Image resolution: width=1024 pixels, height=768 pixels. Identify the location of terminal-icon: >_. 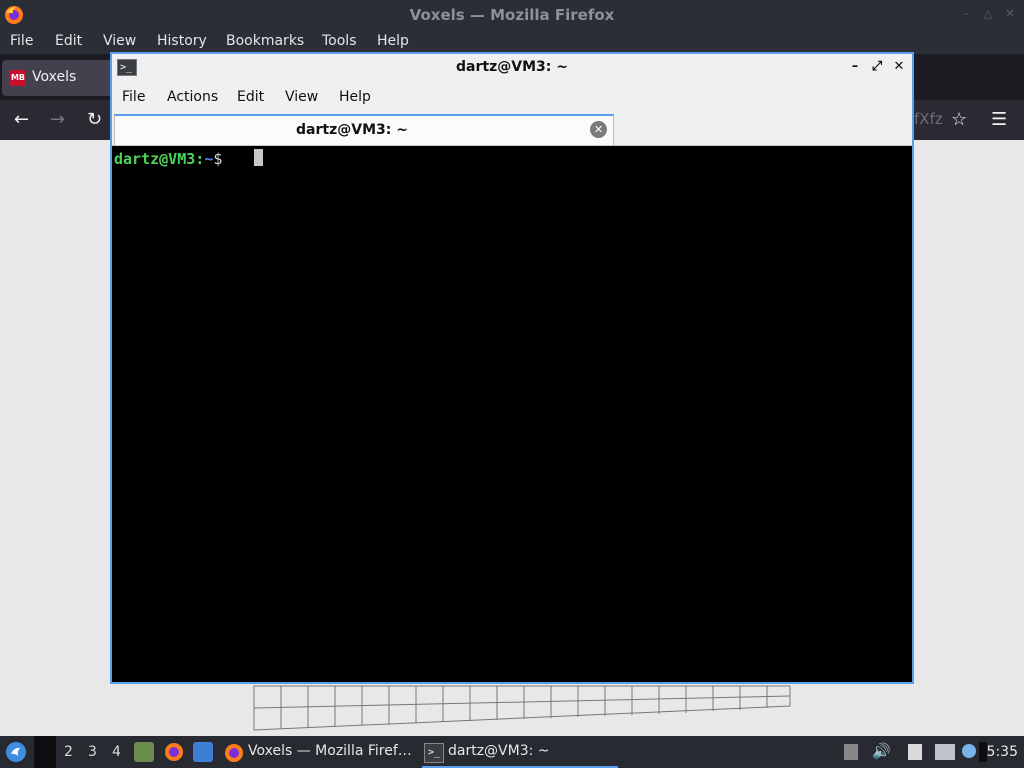
(434, 753).